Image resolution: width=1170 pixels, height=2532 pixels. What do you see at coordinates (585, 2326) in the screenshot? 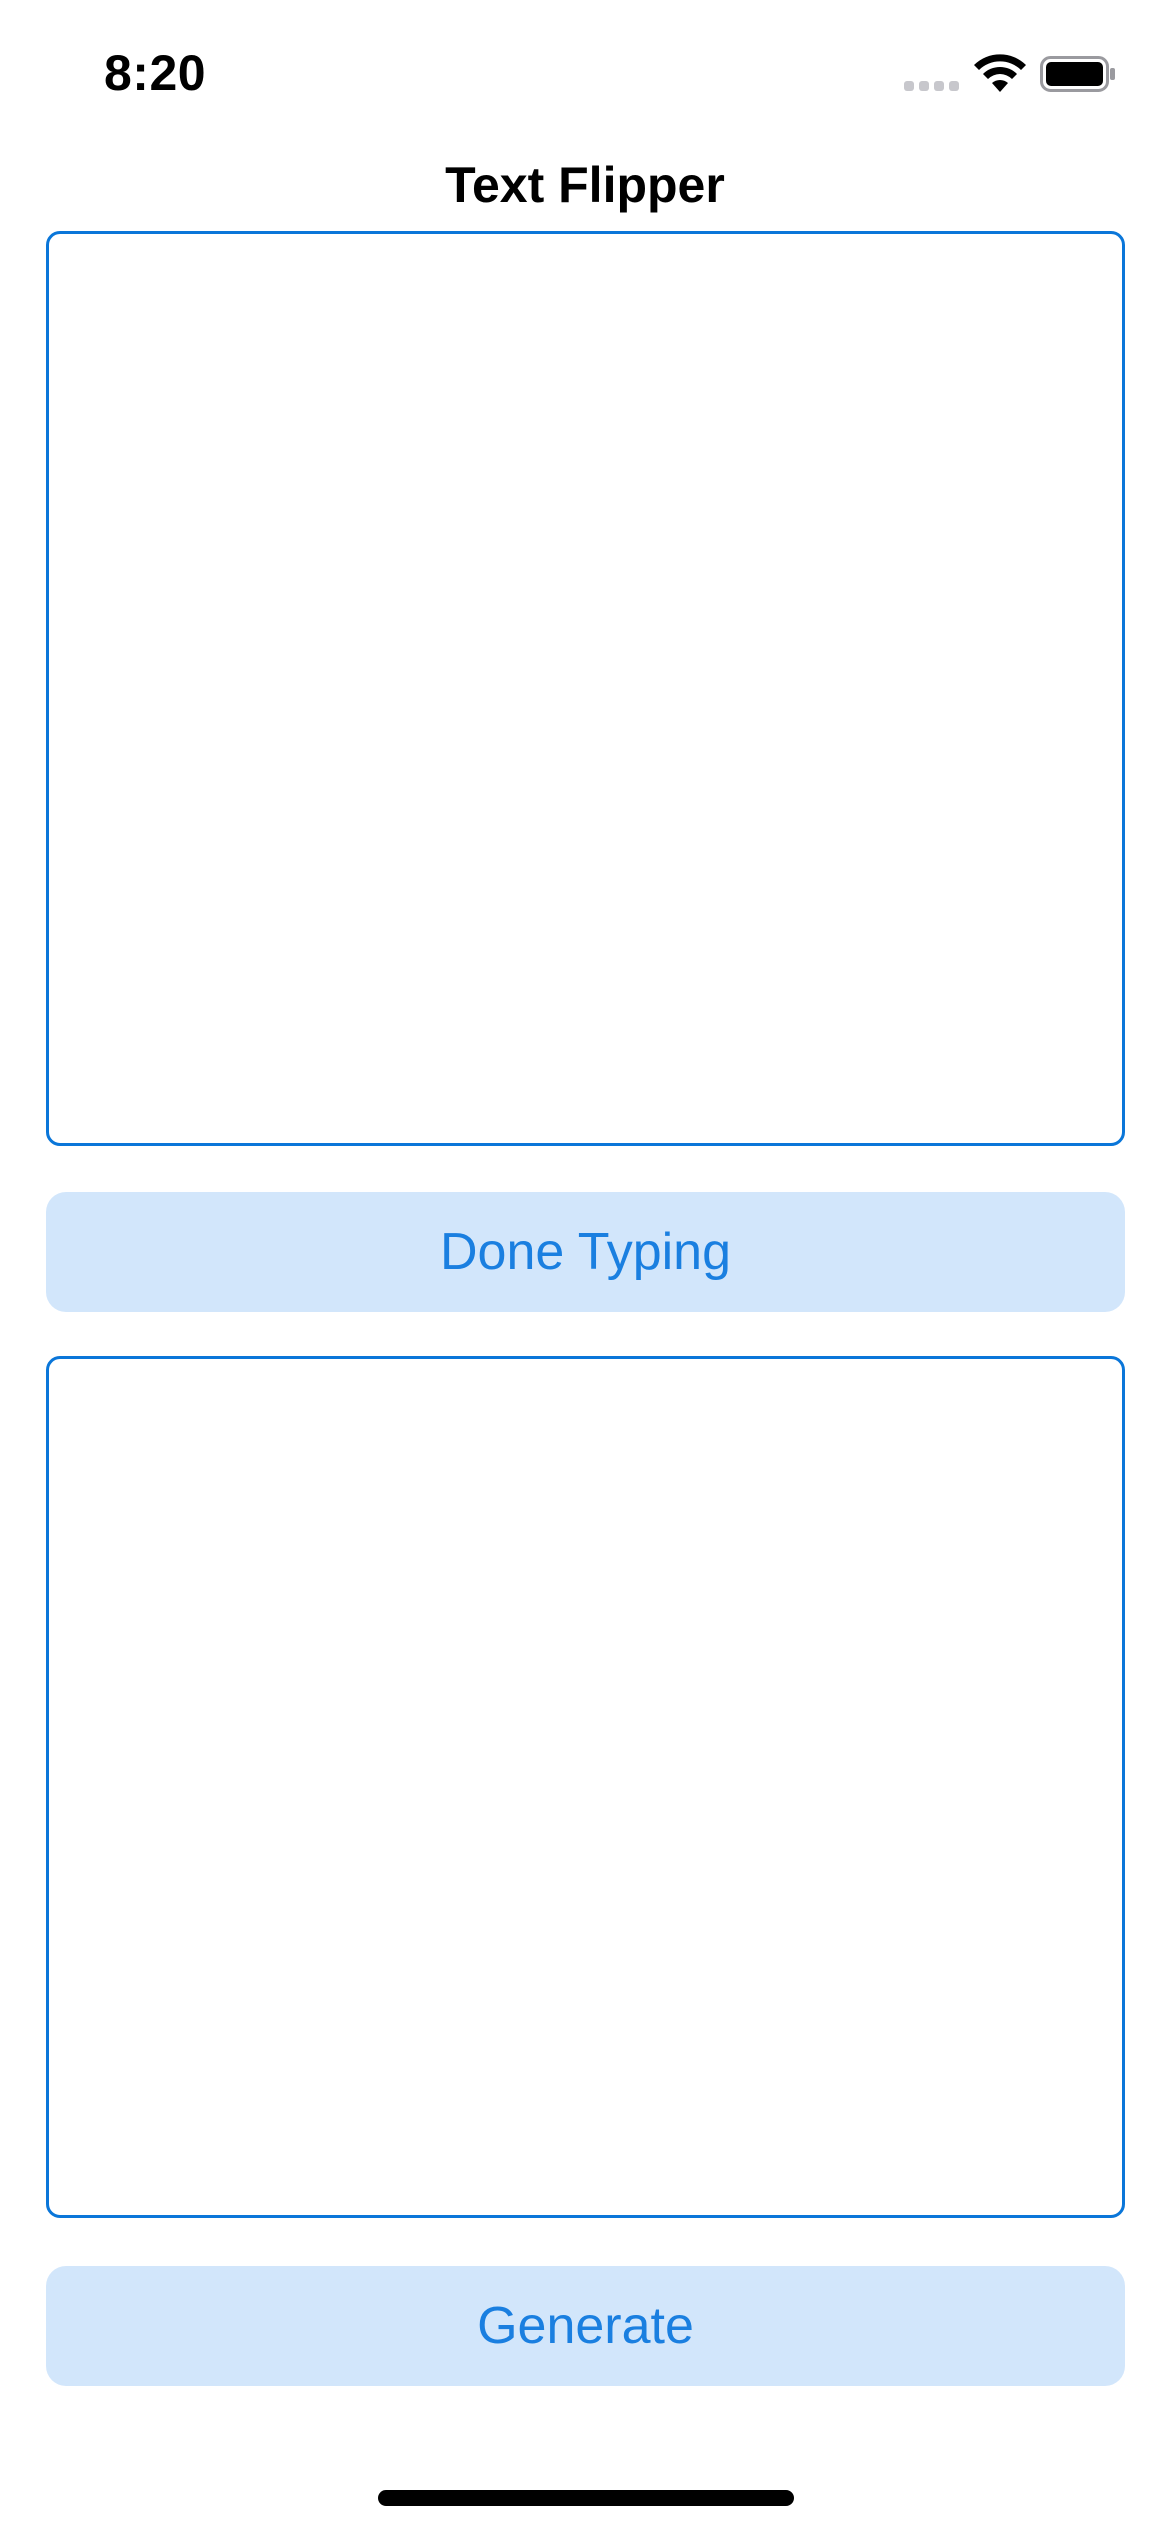
I see `generate-button: Generate` at bounding box center [585, 2326].